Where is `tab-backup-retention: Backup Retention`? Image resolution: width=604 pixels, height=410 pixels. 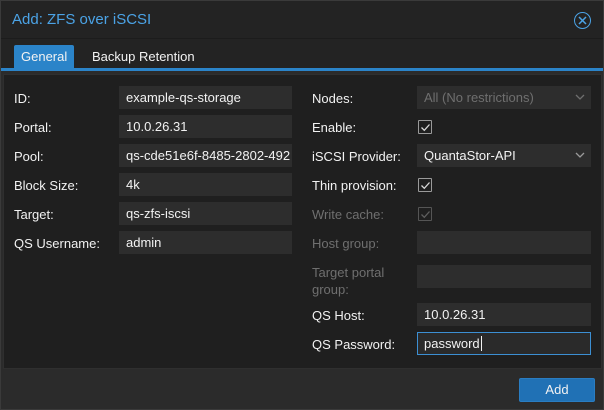
tab-backup-retention: Backup Retention is located at coordinates (143, 56).